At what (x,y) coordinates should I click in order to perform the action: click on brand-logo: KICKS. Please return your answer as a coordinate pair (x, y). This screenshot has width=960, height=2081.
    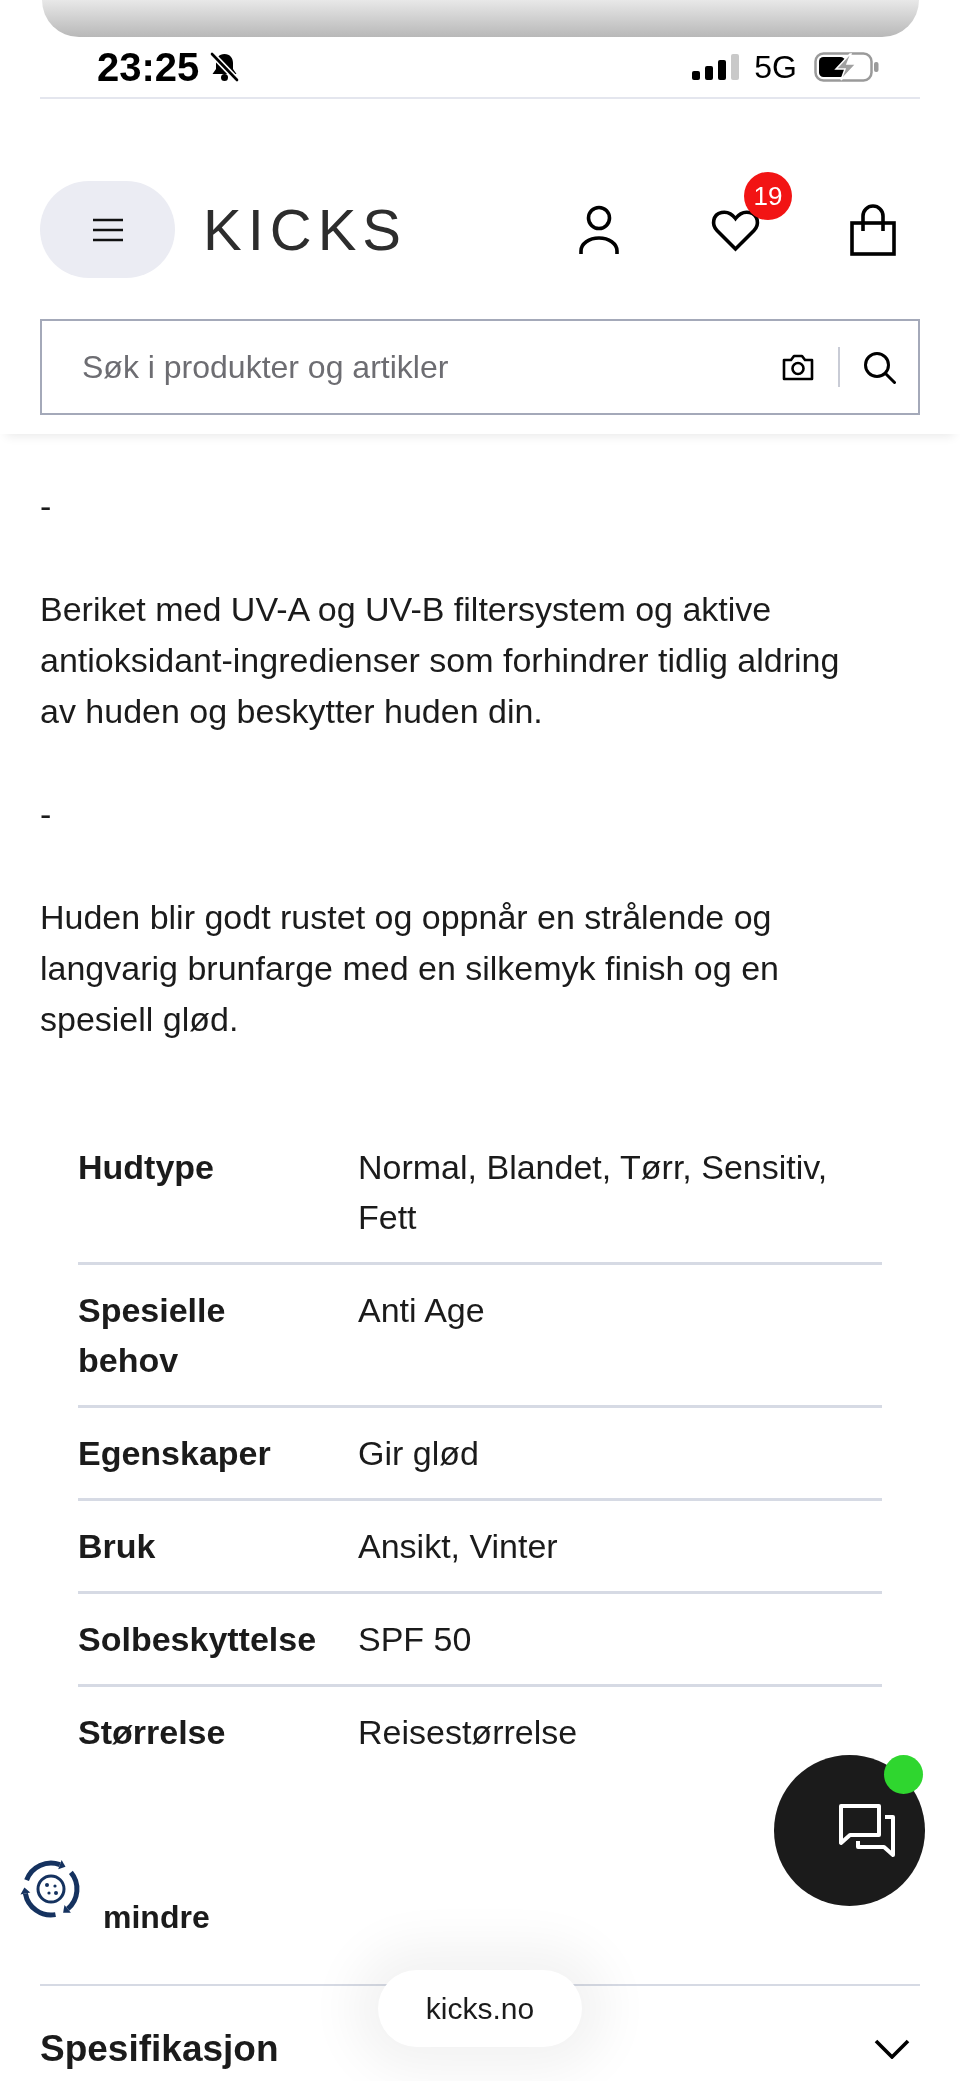
    Looking at the image, I should click on (305, 229).